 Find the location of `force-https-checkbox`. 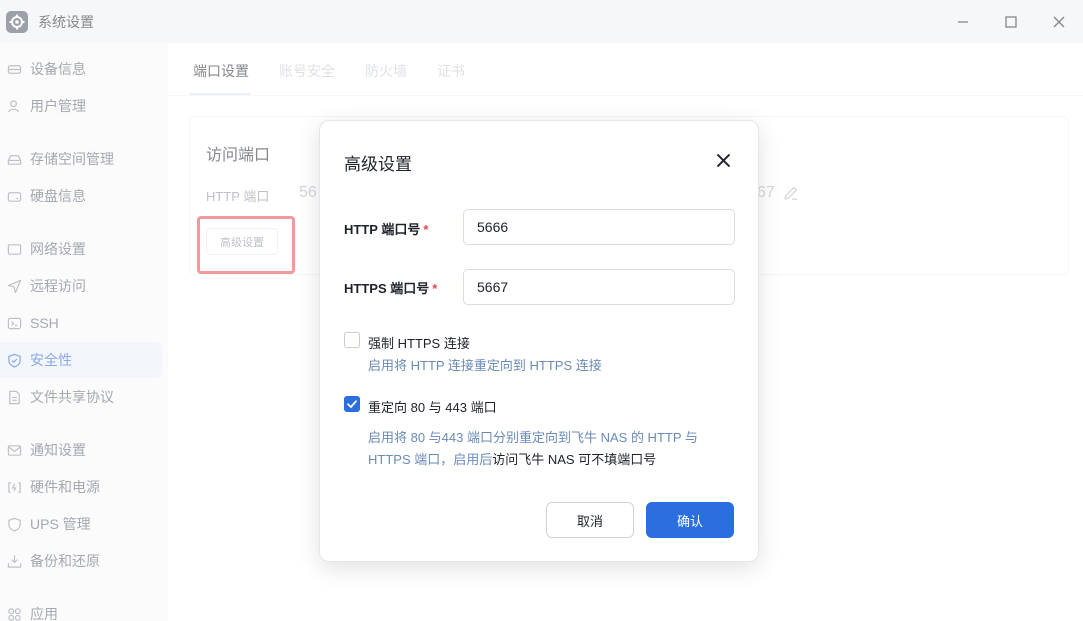

force-https-checkbox is located at coordinates (352, 340).